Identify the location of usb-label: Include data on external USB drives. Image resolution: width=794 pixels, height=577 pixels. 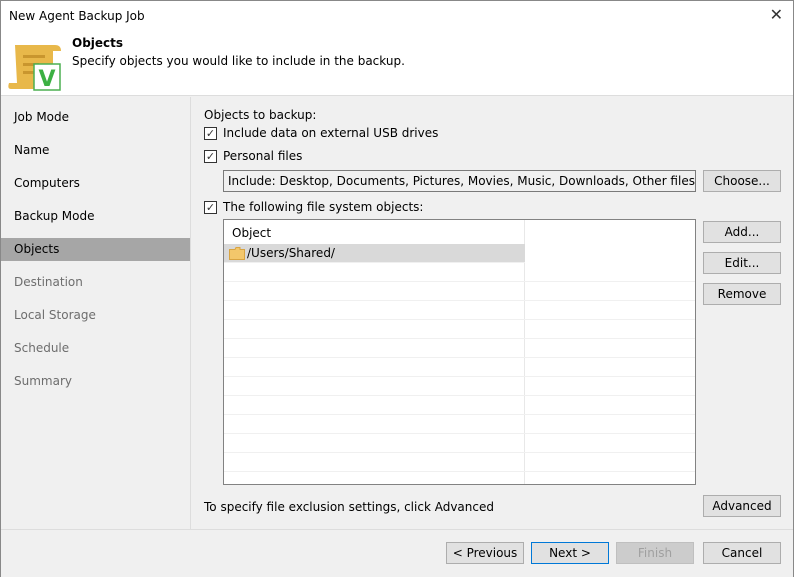
(331, 133).